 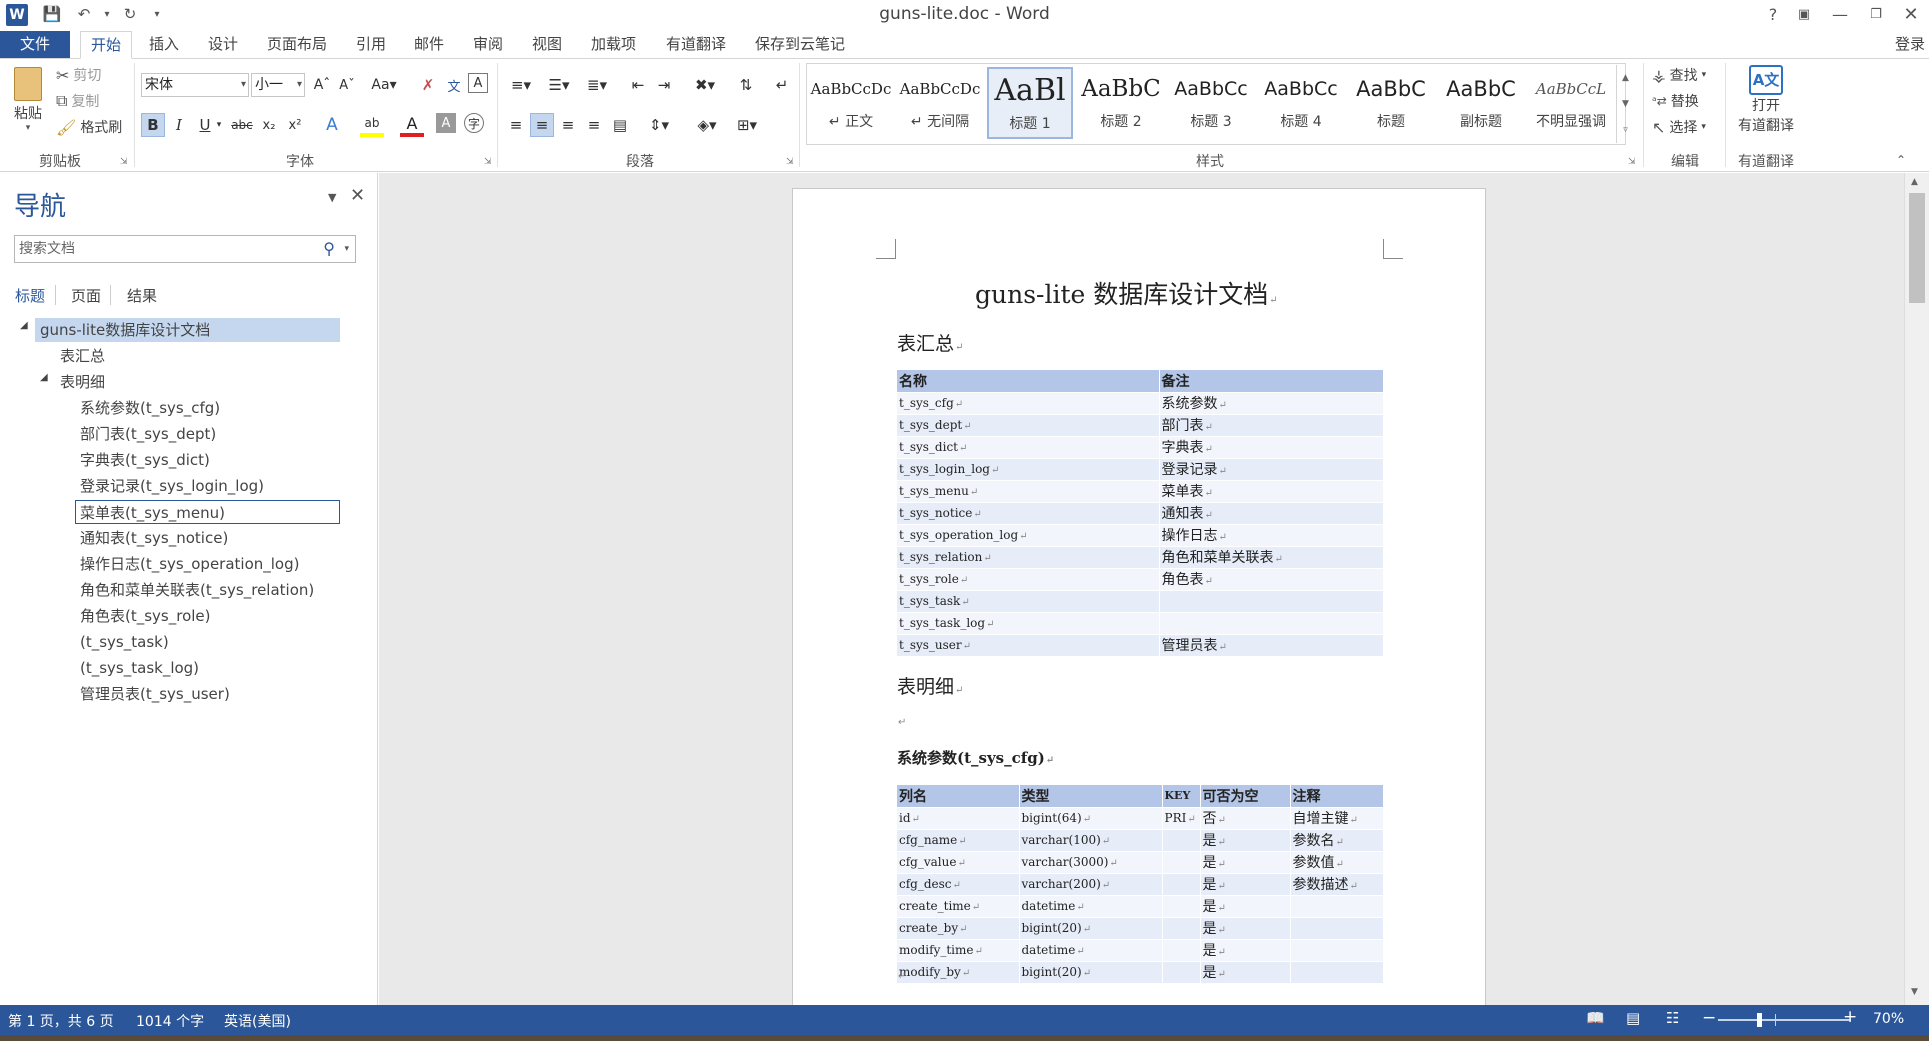 What do you see at coordinates (1028, 645) in the screenshot?
I see `table-cell: t_sys_user↵` at bounding box center [1028, 645].